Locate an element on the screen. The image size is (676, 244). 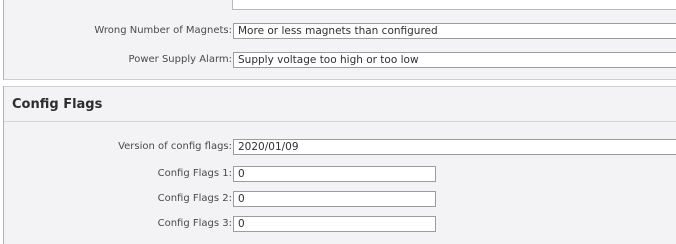
wrong-magnets-field is located at coordinates (454, 31).